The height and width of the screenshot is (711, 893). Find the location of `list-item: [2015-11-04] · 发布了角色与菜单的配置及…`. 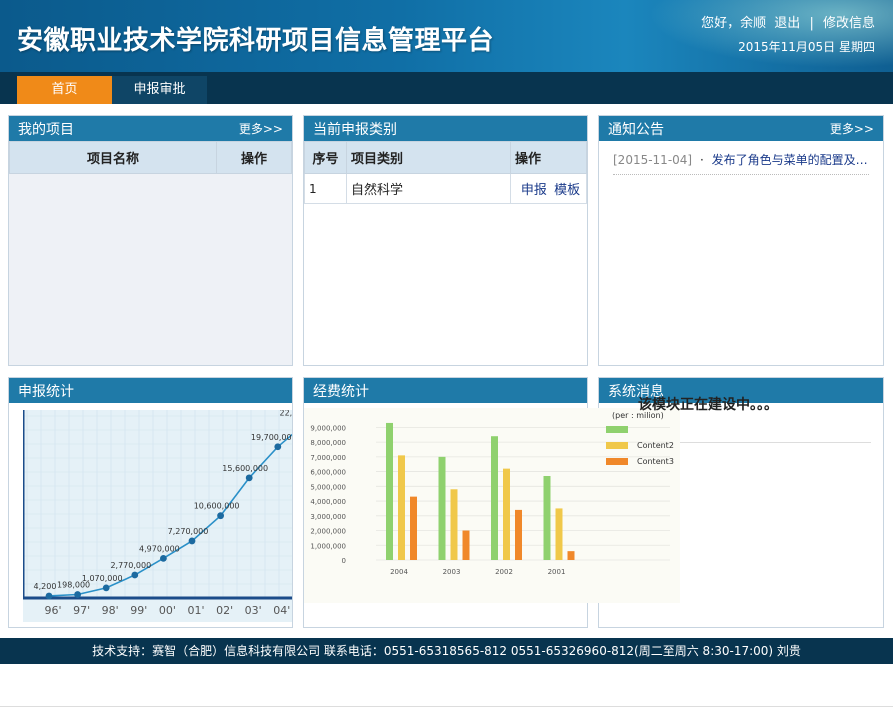

list-item: [2015-11-04] · 发布了角色与菜单的配置及… is located at coordinates (741, 163).